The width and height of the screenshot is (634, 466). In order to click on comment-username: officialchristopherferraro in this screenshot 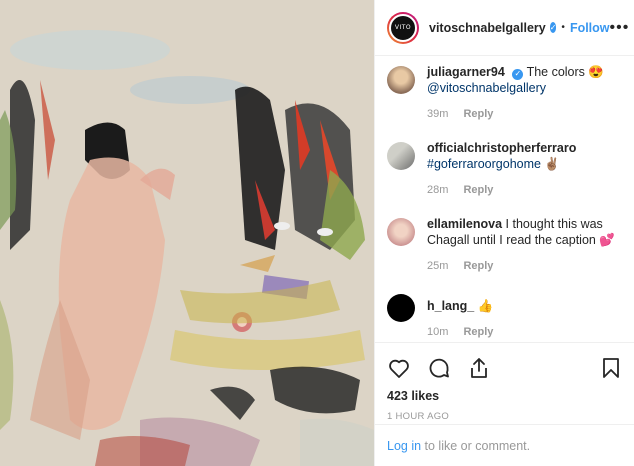, I will do `click(501, 148)`.